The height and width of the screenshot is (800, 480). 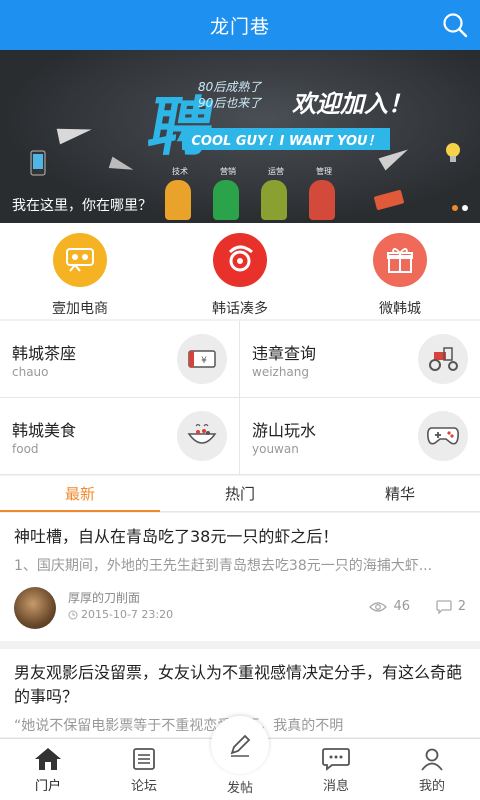 What do you see at coordinates (443, 436) in the screenshot?
I see `gamepad-icon` at bounding box center [443, 436].